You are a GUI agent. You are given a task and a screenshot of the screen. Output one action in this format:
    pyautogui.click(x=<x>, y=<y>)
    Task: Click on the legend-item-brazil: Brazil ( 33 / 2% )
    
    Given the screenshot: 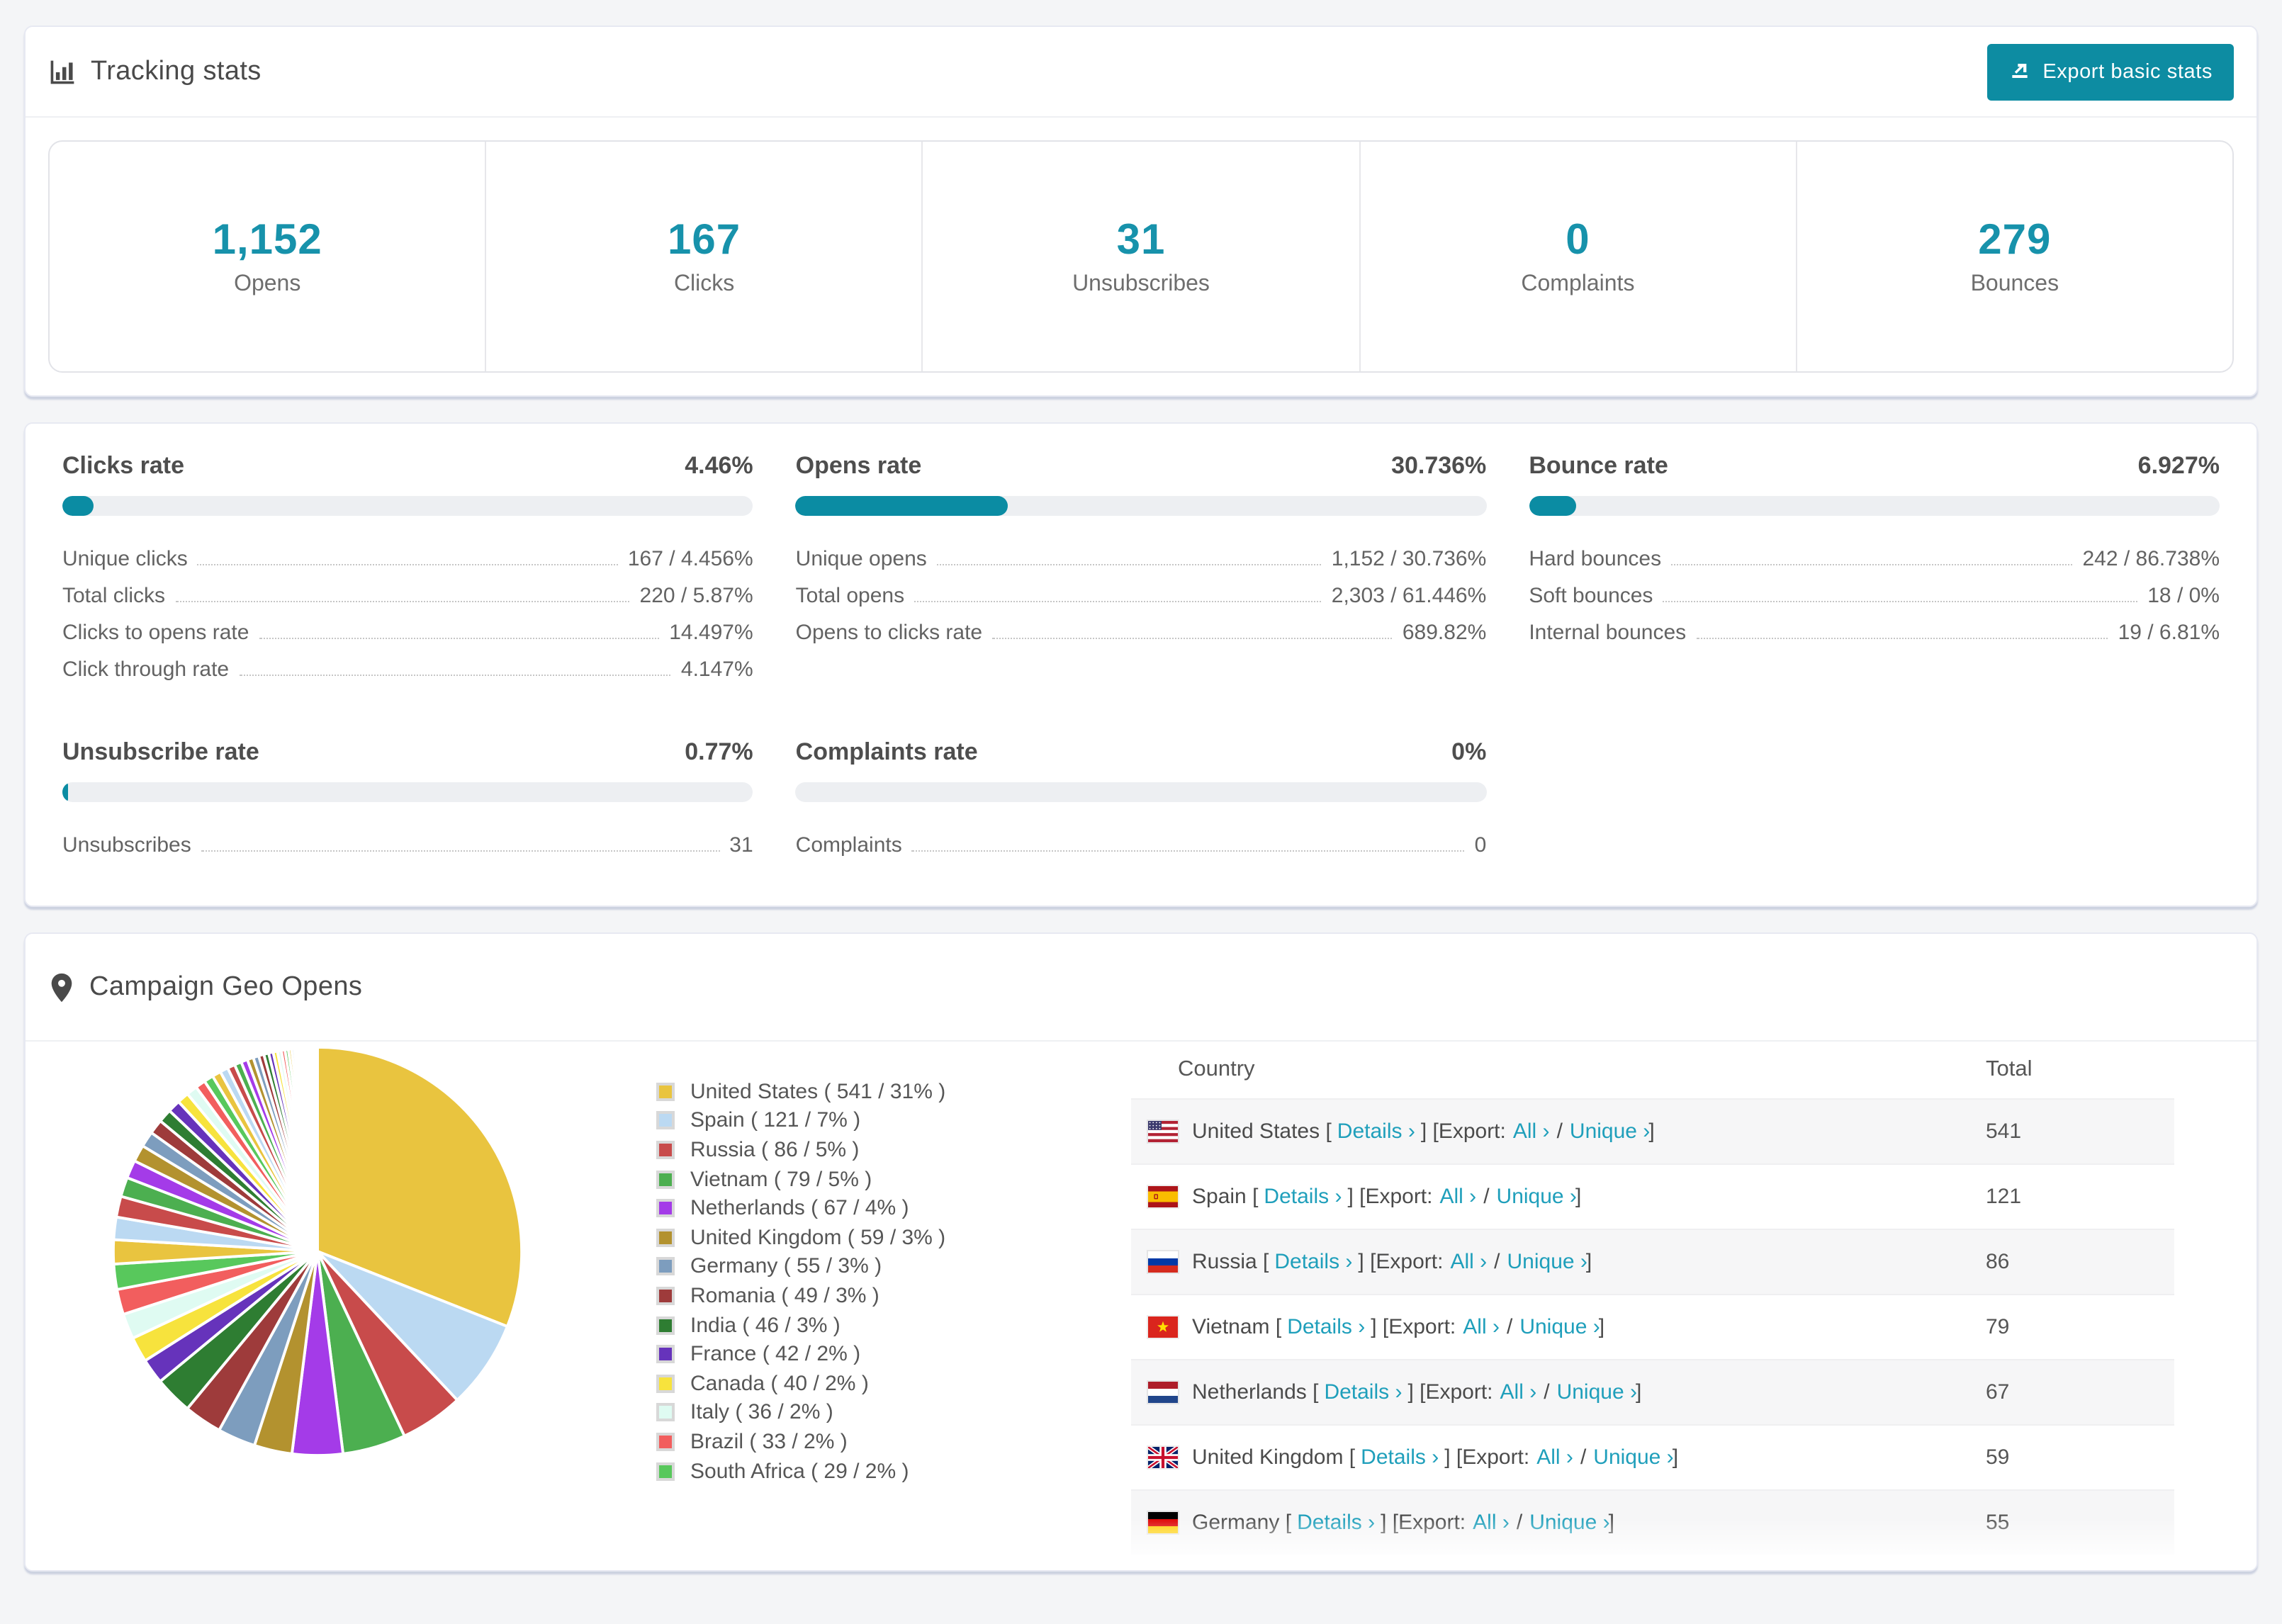 What is the action you would take?
    pyautogui.click(x=801, y=1441)
    